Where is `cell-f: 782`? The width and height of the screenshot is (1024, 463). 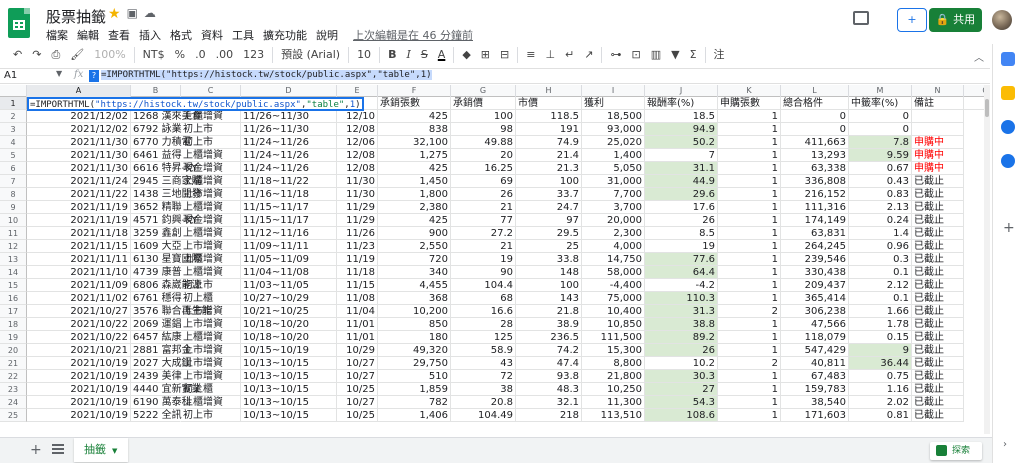 cell-f: 782 is located at coordinates (414, 402).